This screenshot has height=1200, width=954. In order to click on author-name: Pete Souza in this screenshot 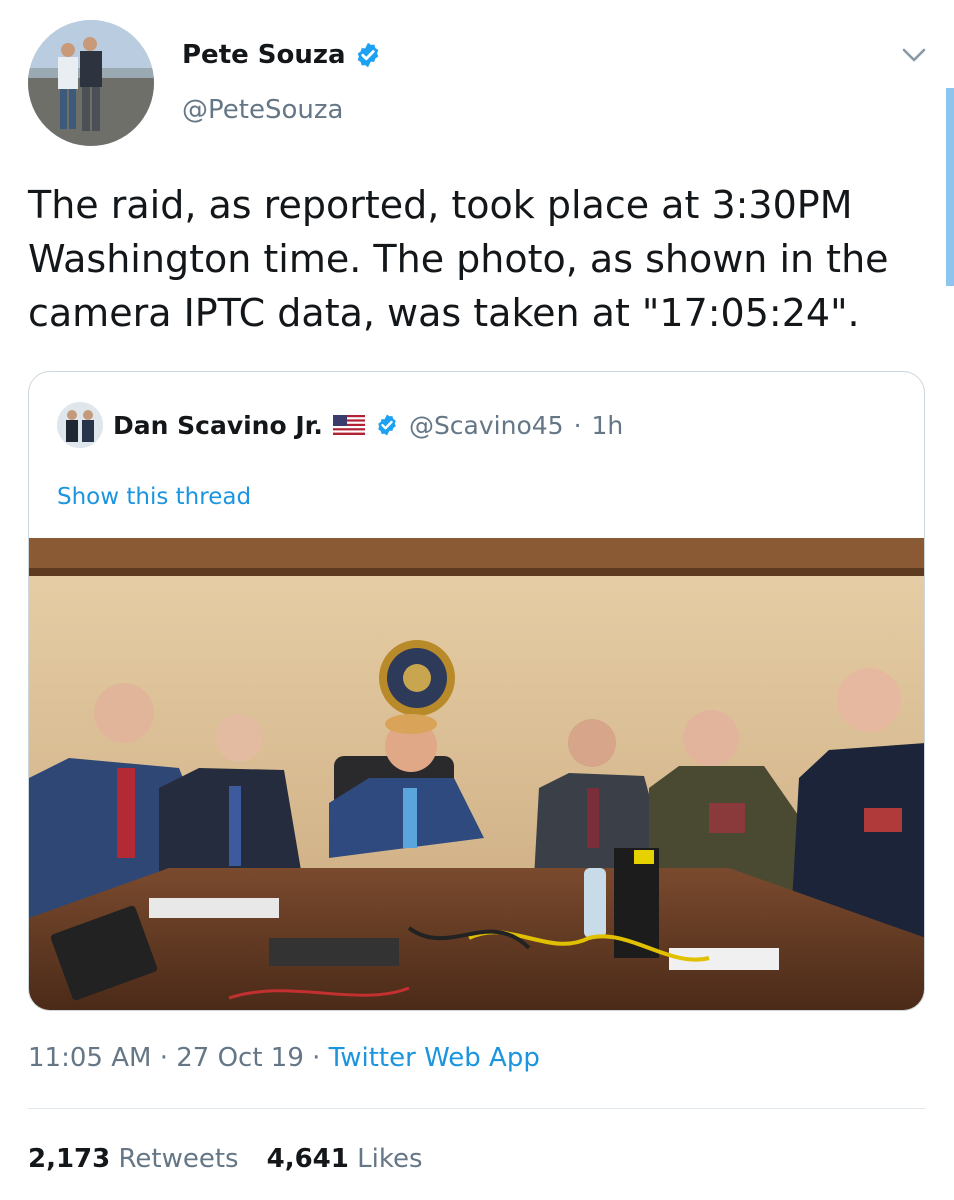, I will do `click(264, 55)`.